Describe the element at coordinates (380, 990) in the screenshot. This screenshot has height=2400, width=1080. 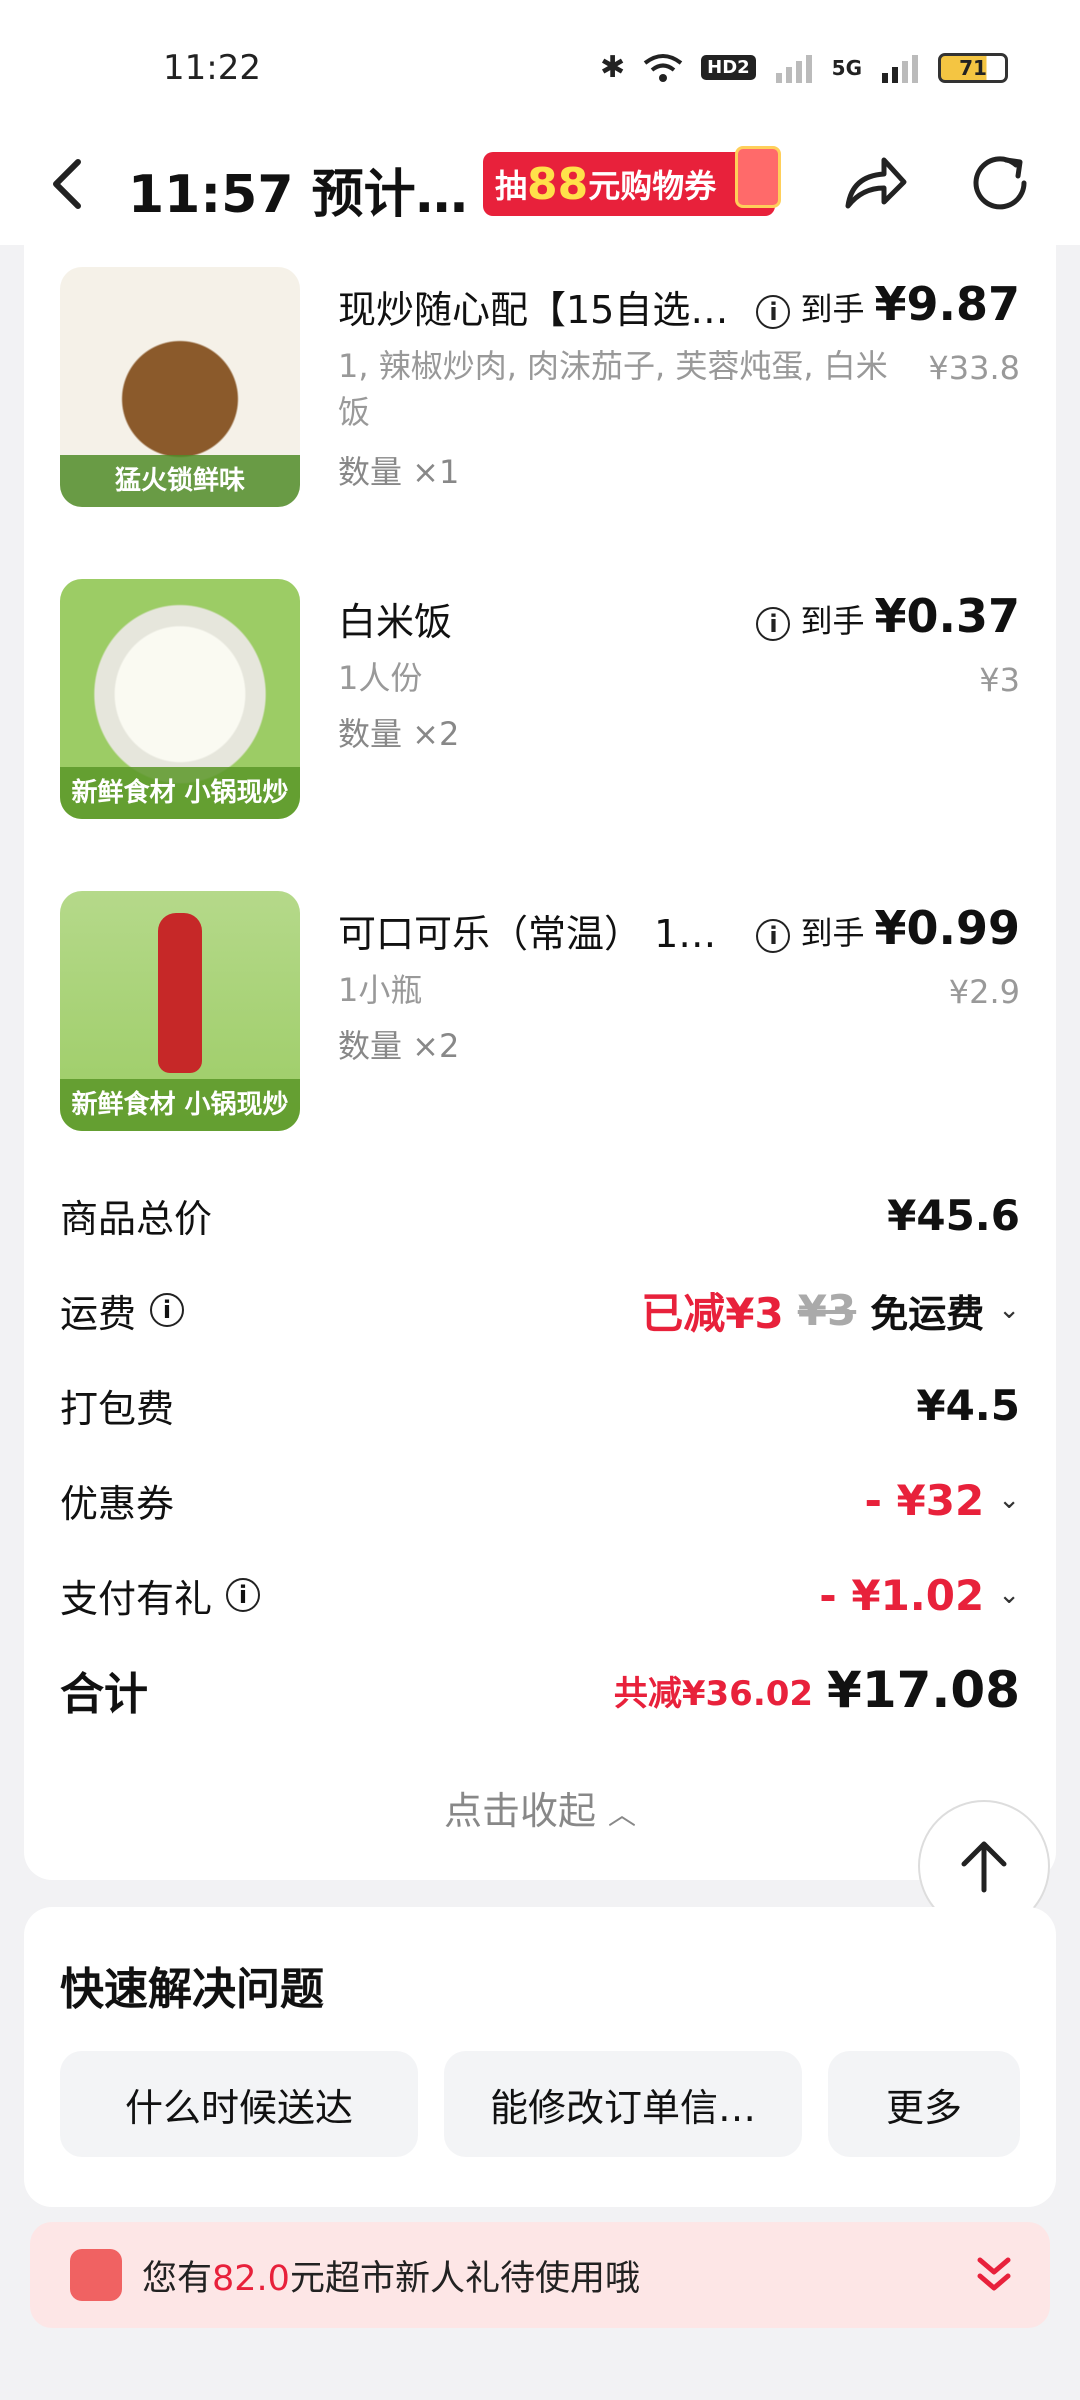
I see `item-spec: 1小瓶` at that location.